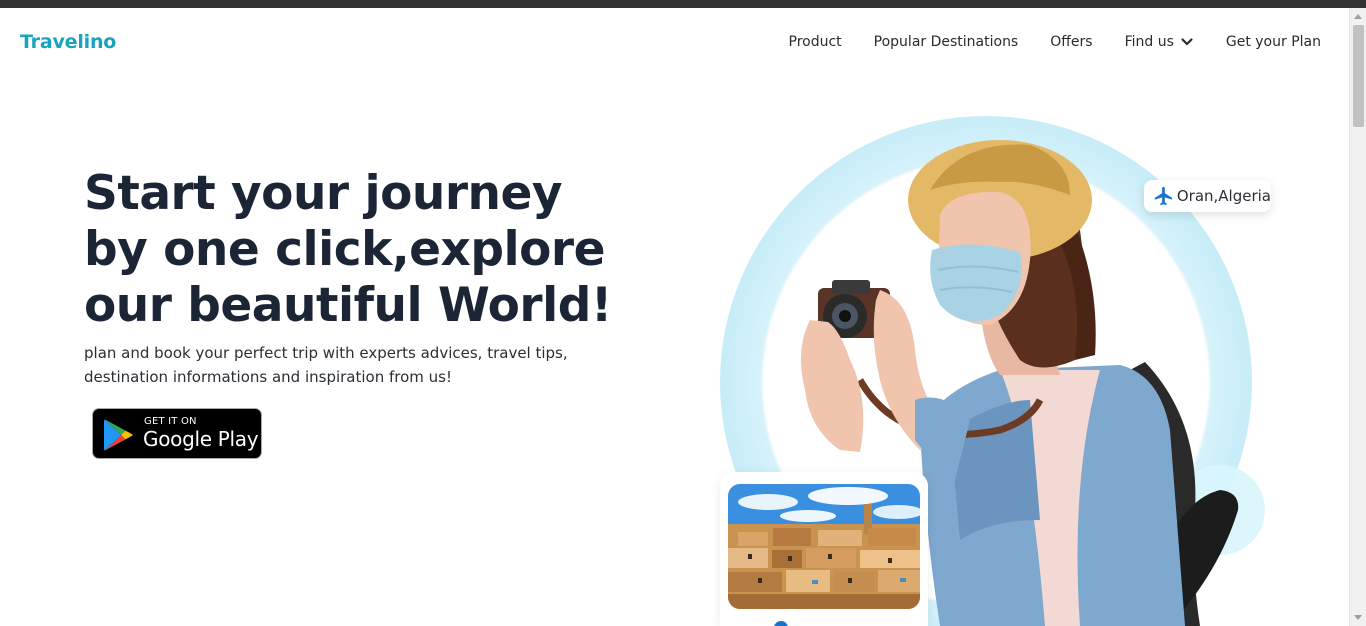 The image size is (1366, 626). I want to click on nav-item-product: Product, so click(815, 42).